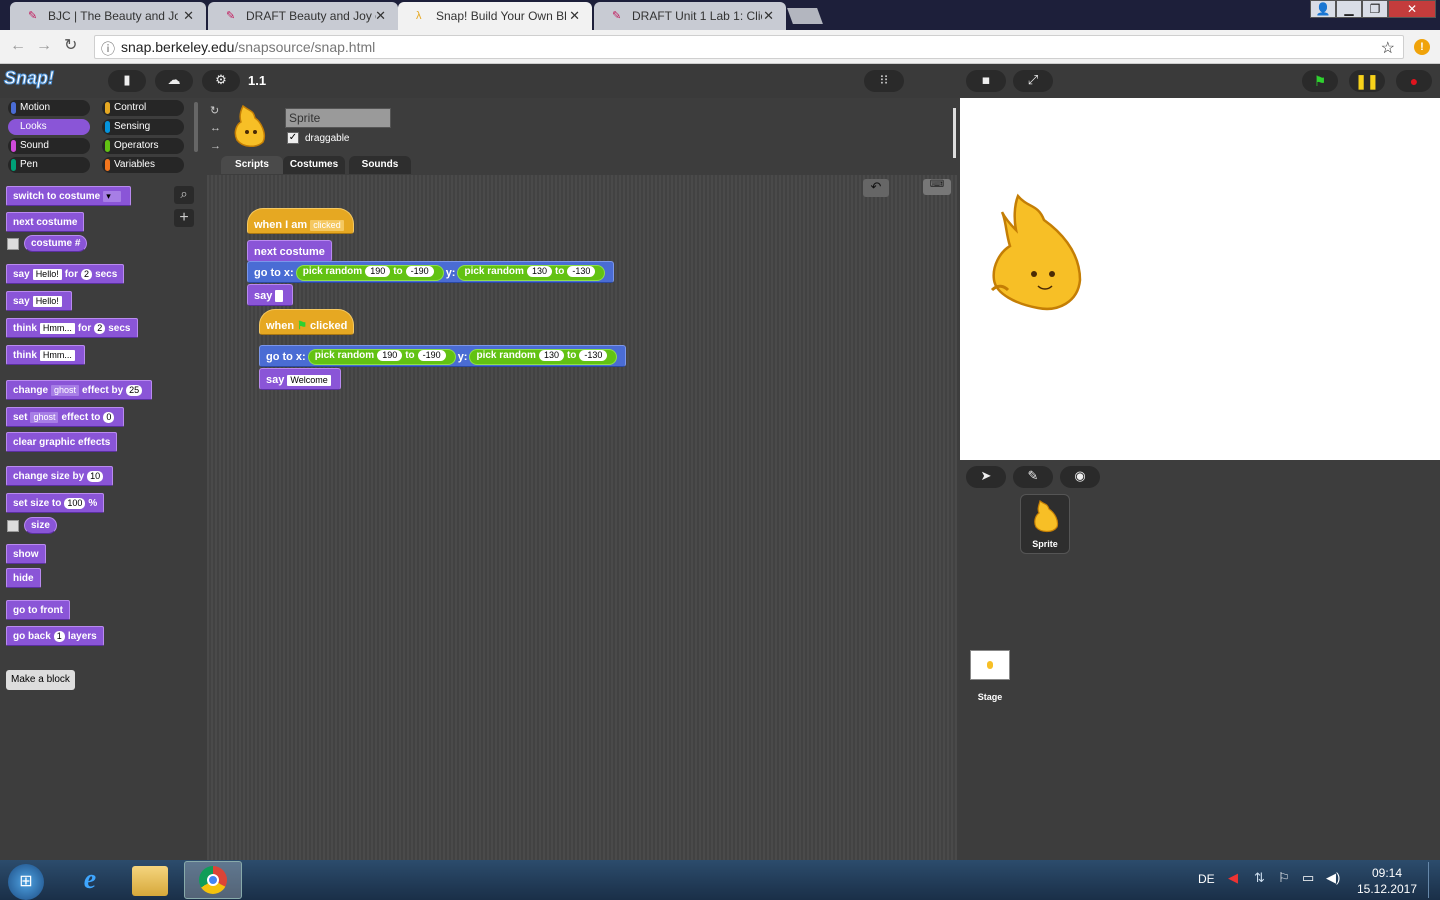 This screenshot has width=1440, height=900. Describe the element at coordinates (40, 680) in the screenshot. I see `make-a-block-button: Make a block` at that location.